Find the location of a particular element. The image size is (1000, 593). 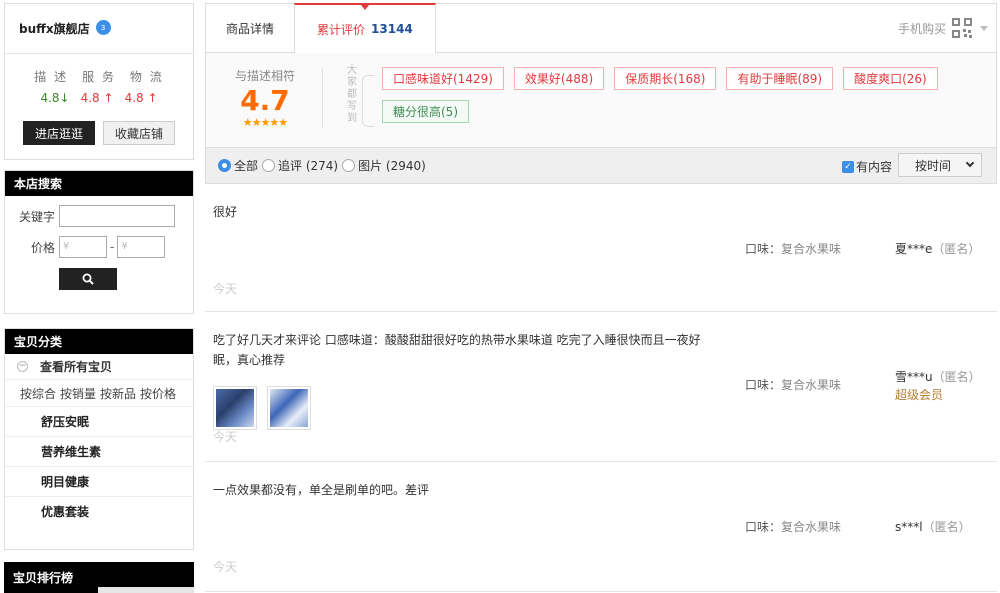

price-min-input: ¥ is located at coordinates (83, 247).